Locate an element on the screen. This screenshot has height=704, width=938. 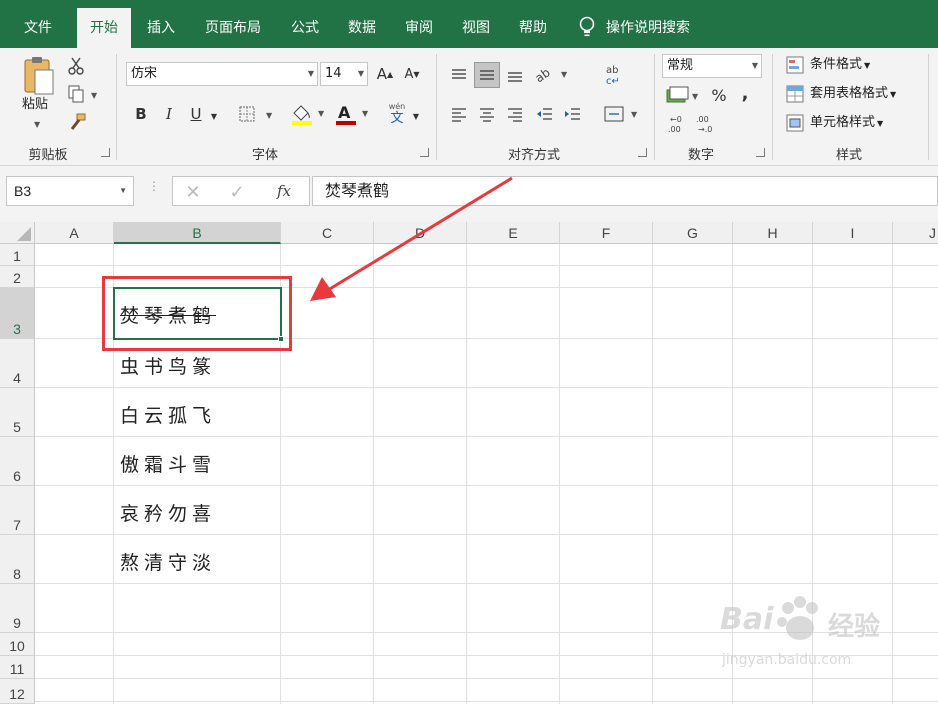
select-all-button is located at coordinates (17, 233).